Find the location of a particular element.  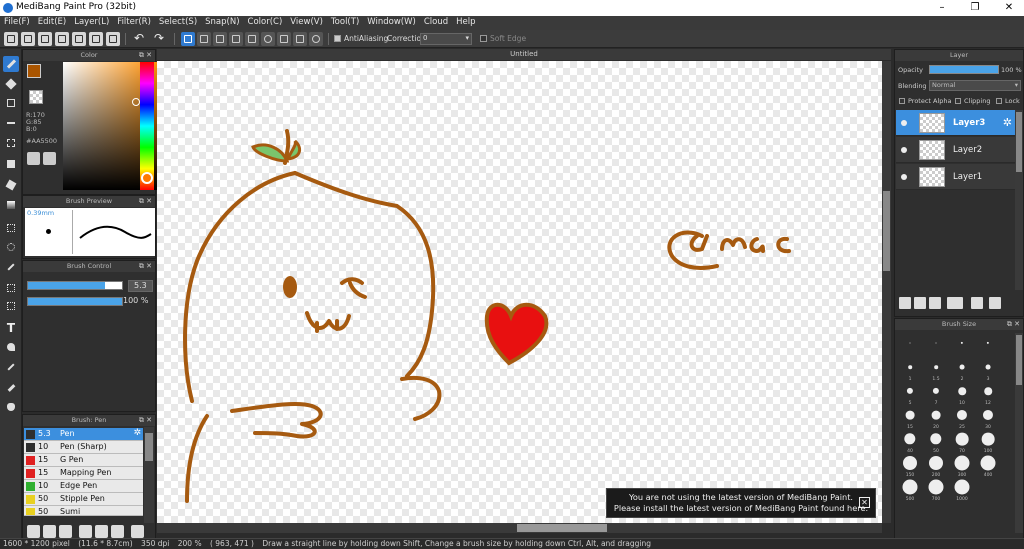

brush-size-cell: 40 is located at coordinates (910, 441).